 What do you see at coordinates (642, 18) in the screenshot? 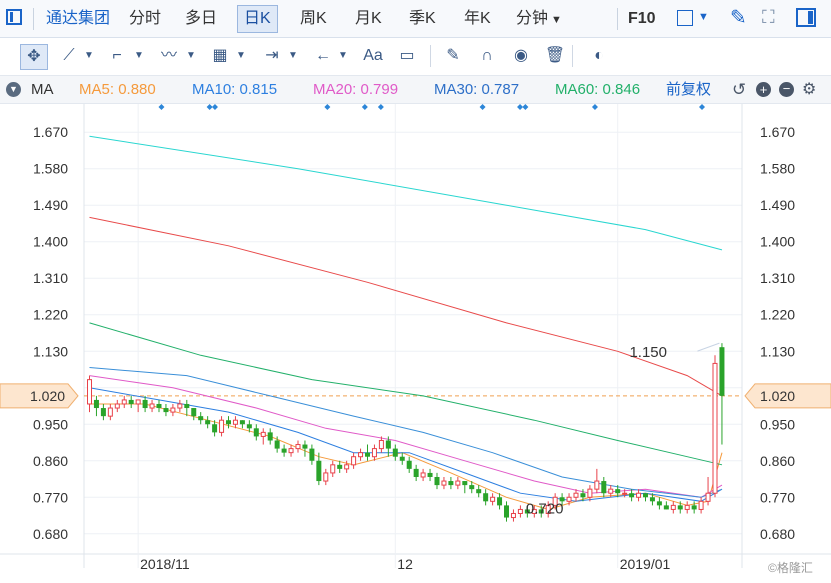
I see `f10-button: F10` at bounding box center [642, 18].